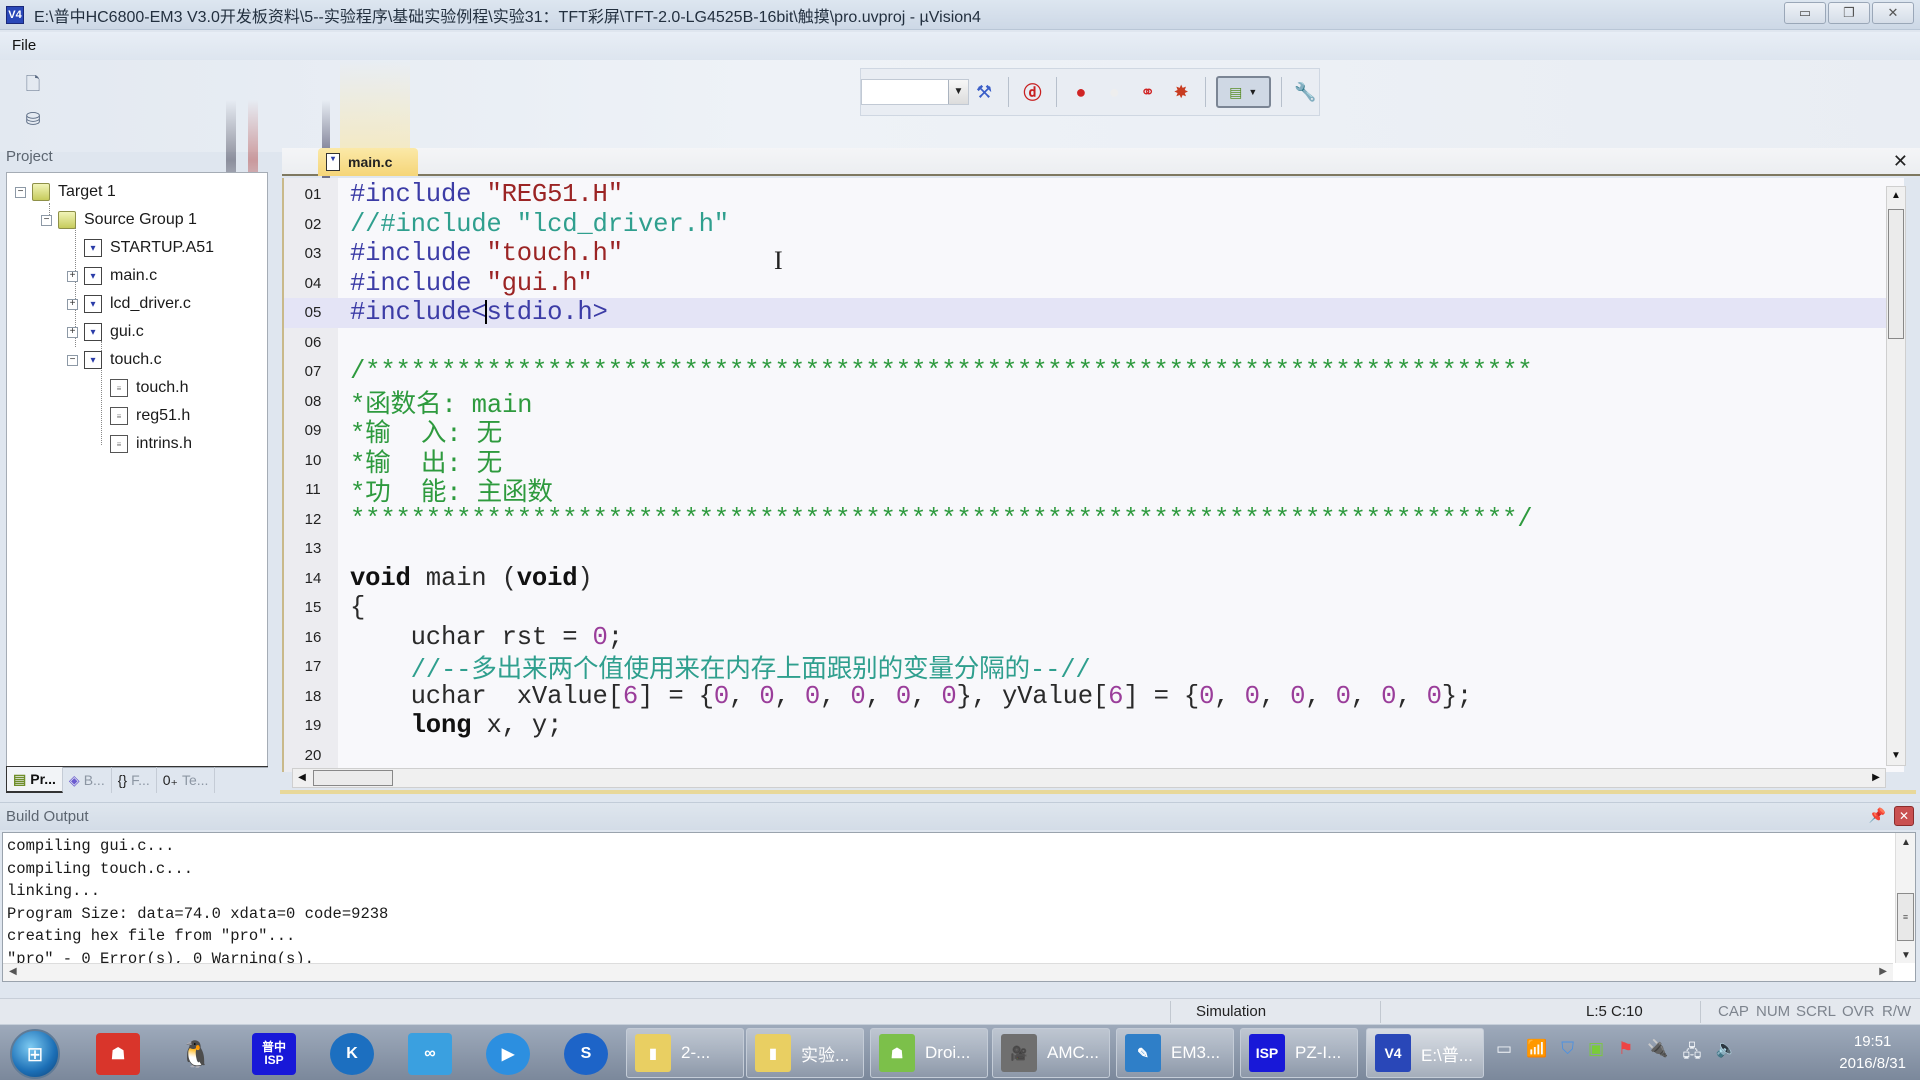 The width and height of the screenshot is (1920, 1080). What do you see at coordinates (1094, 549) in the screenshot?
I see `code-line: 13` at bounding box center [1094, 549].